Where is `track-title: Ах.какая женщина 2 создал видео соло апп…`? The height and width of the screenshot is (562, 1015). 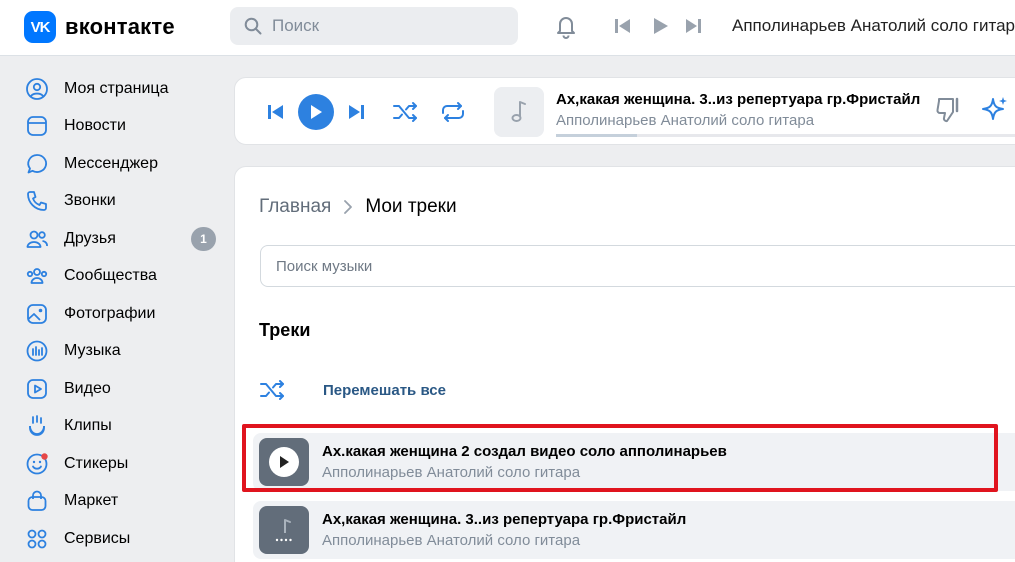
track-title: Ах.какая женщина 2 создал видео соло апп… is located at coordinates (524, 451).